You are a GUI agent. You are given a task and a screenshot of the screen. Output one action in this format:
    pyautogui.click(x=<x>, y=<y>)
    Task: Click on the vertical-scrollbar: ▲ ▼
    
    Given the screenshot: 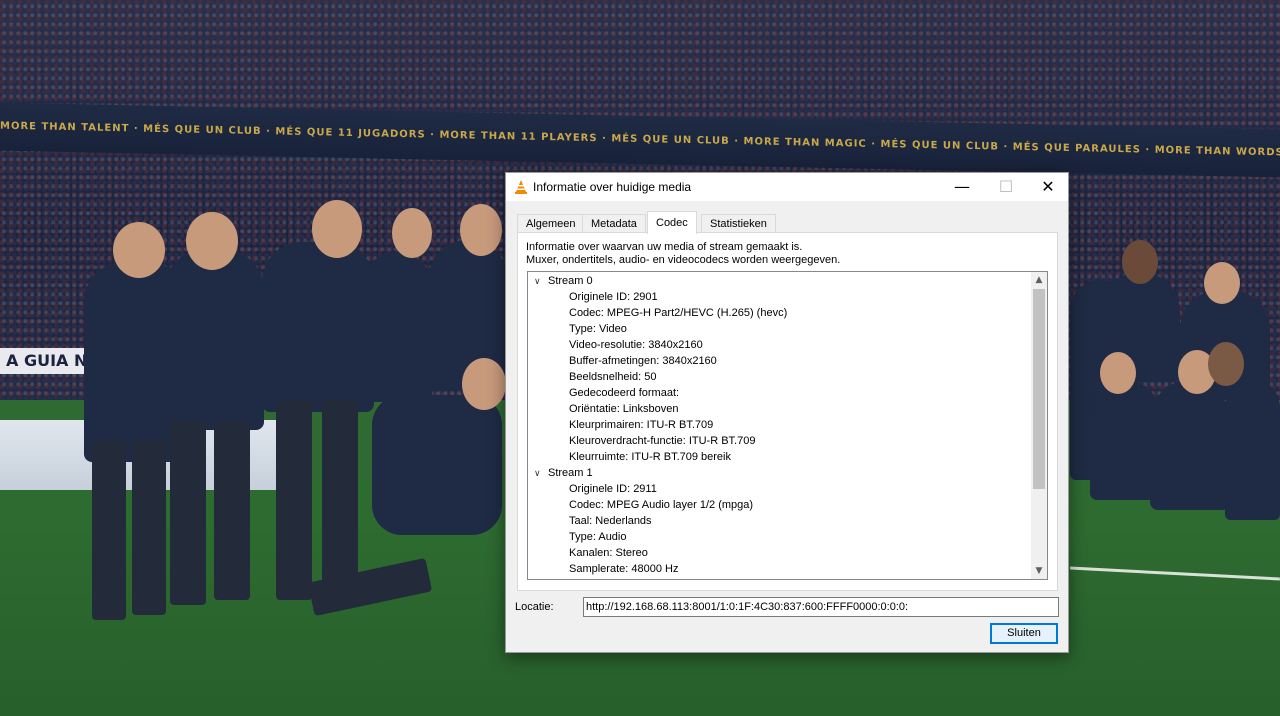 What is the action you would take?
    pyautogui.click(x=1039, y=425)
    